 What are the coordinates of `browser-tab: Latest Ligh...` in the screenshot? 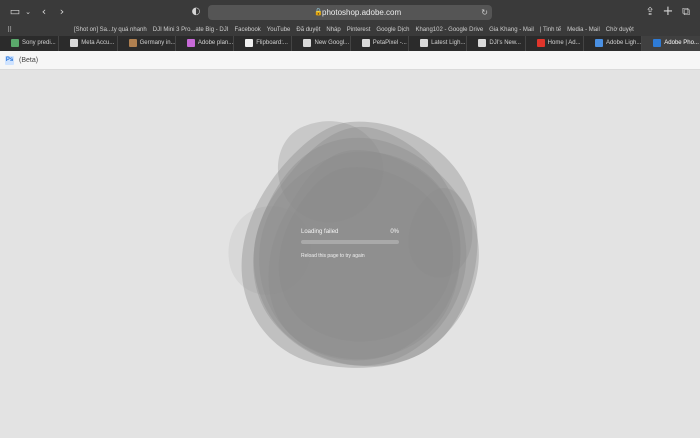 It's located at (437, 43).